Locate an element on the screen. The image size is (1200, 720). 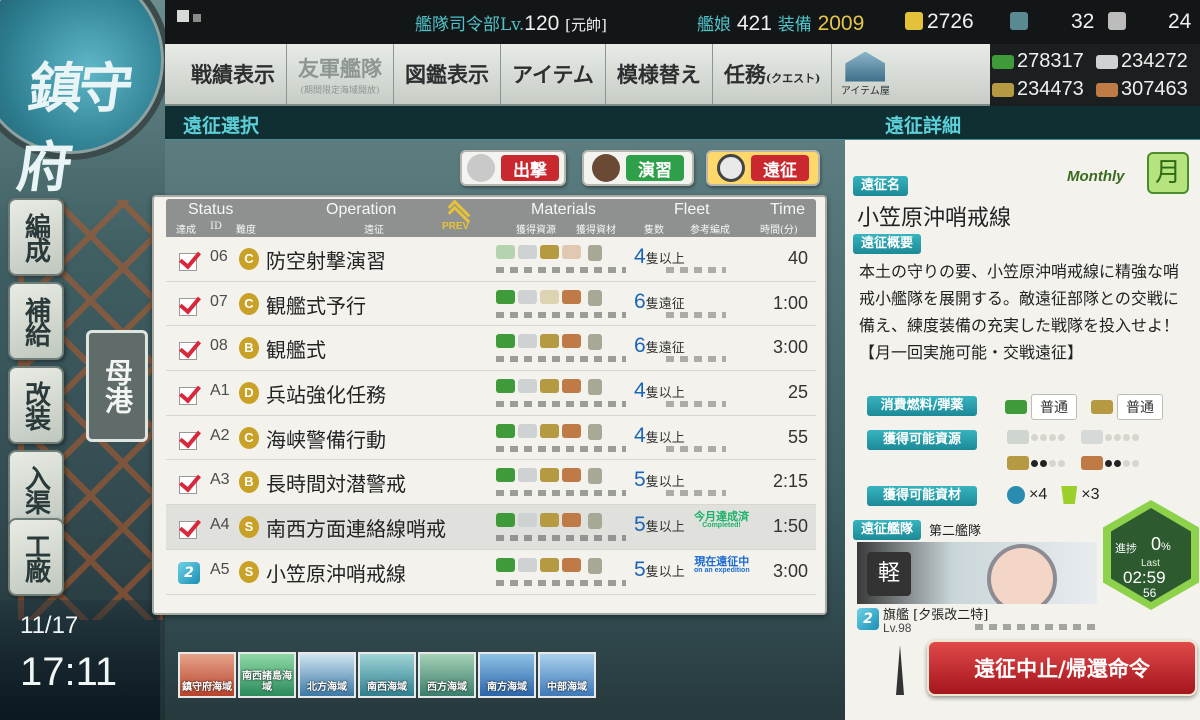
menu-remodel-button: 改装 is located at coordinates (36, 405).